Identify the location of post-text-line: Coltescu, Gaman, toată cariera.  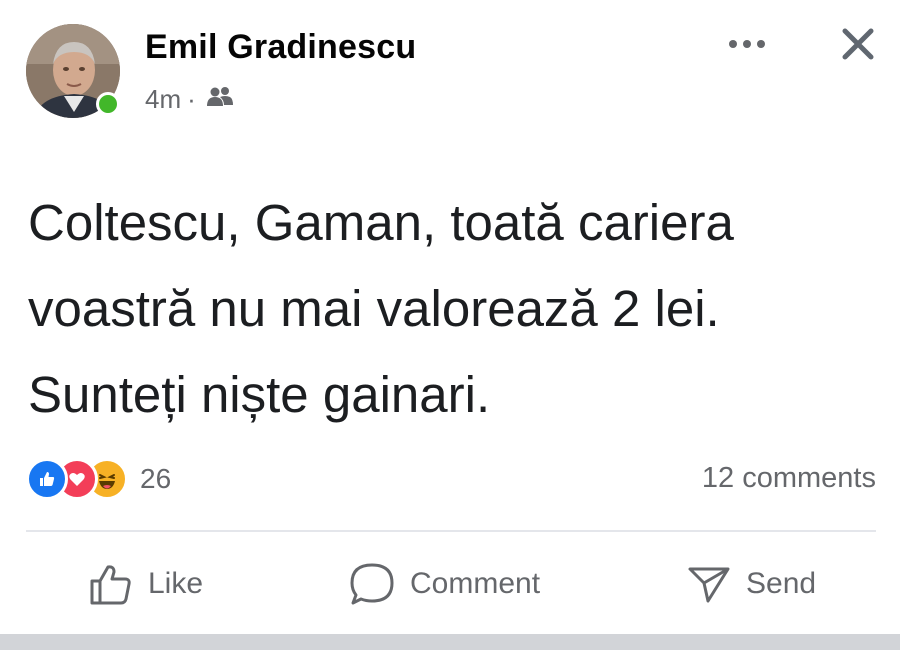
(381, 222).